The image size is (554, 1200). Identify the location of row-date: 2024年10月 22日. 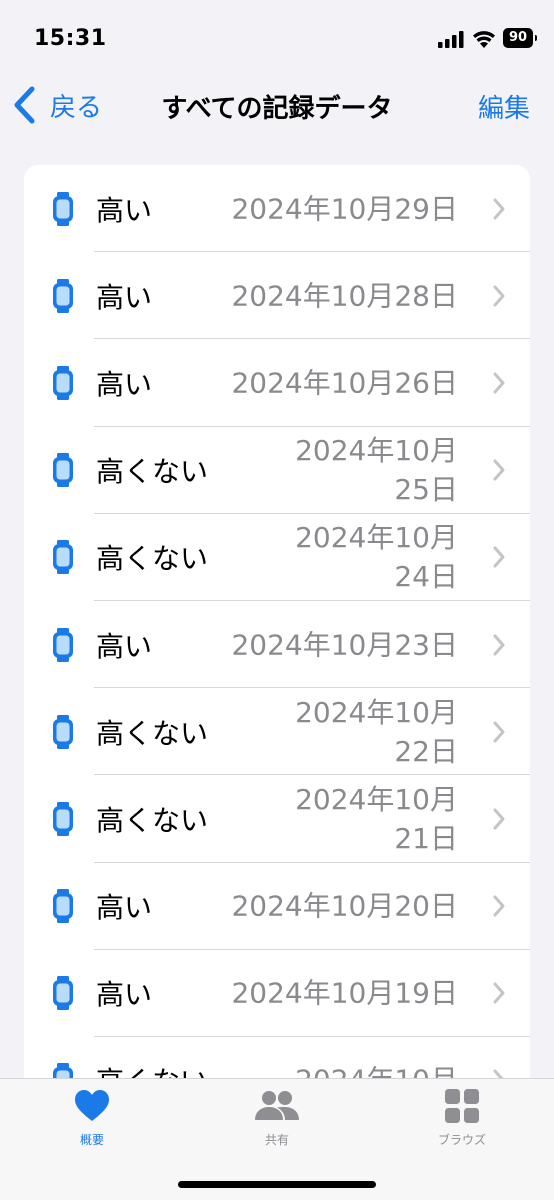
(376, 732).